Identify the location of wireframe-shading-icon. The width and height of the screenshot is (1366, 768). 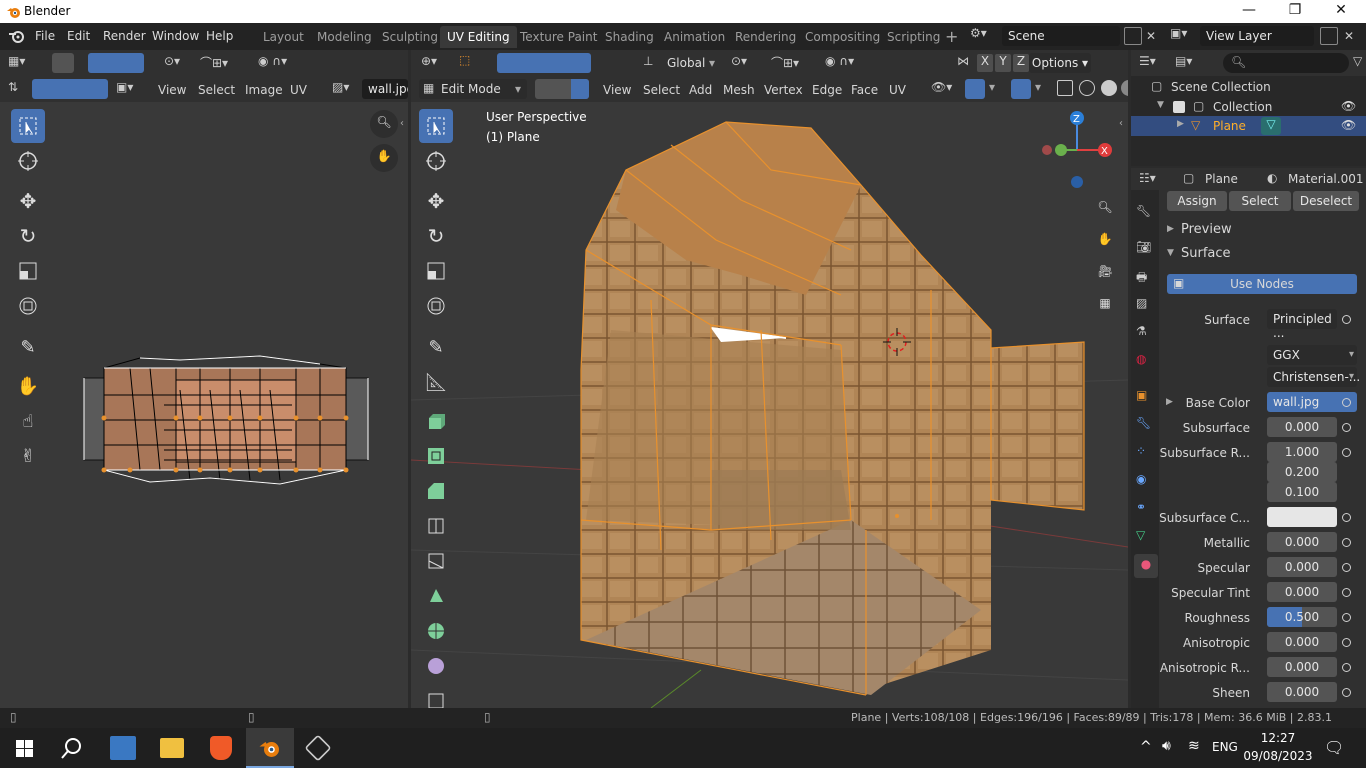
(1087, 88).